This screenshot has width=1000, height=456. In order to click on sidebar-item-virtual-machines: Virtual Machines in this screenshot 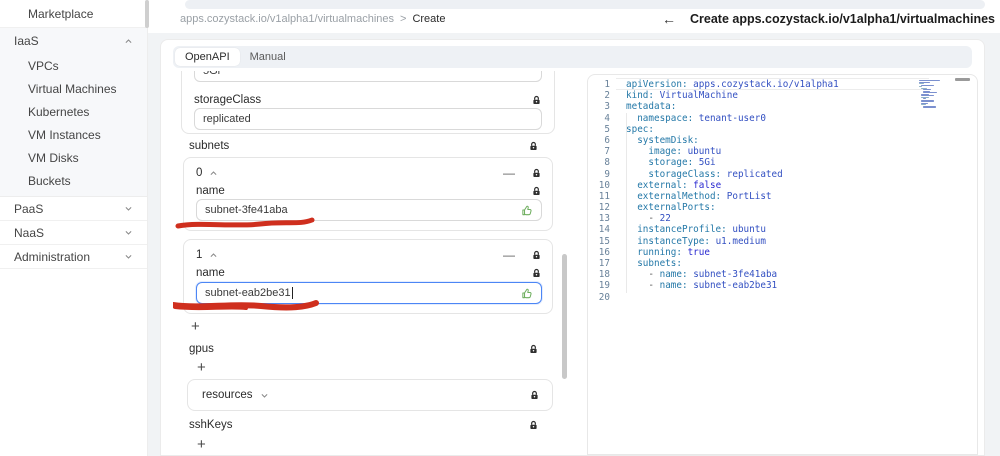, I will do `click(73, 88)`.